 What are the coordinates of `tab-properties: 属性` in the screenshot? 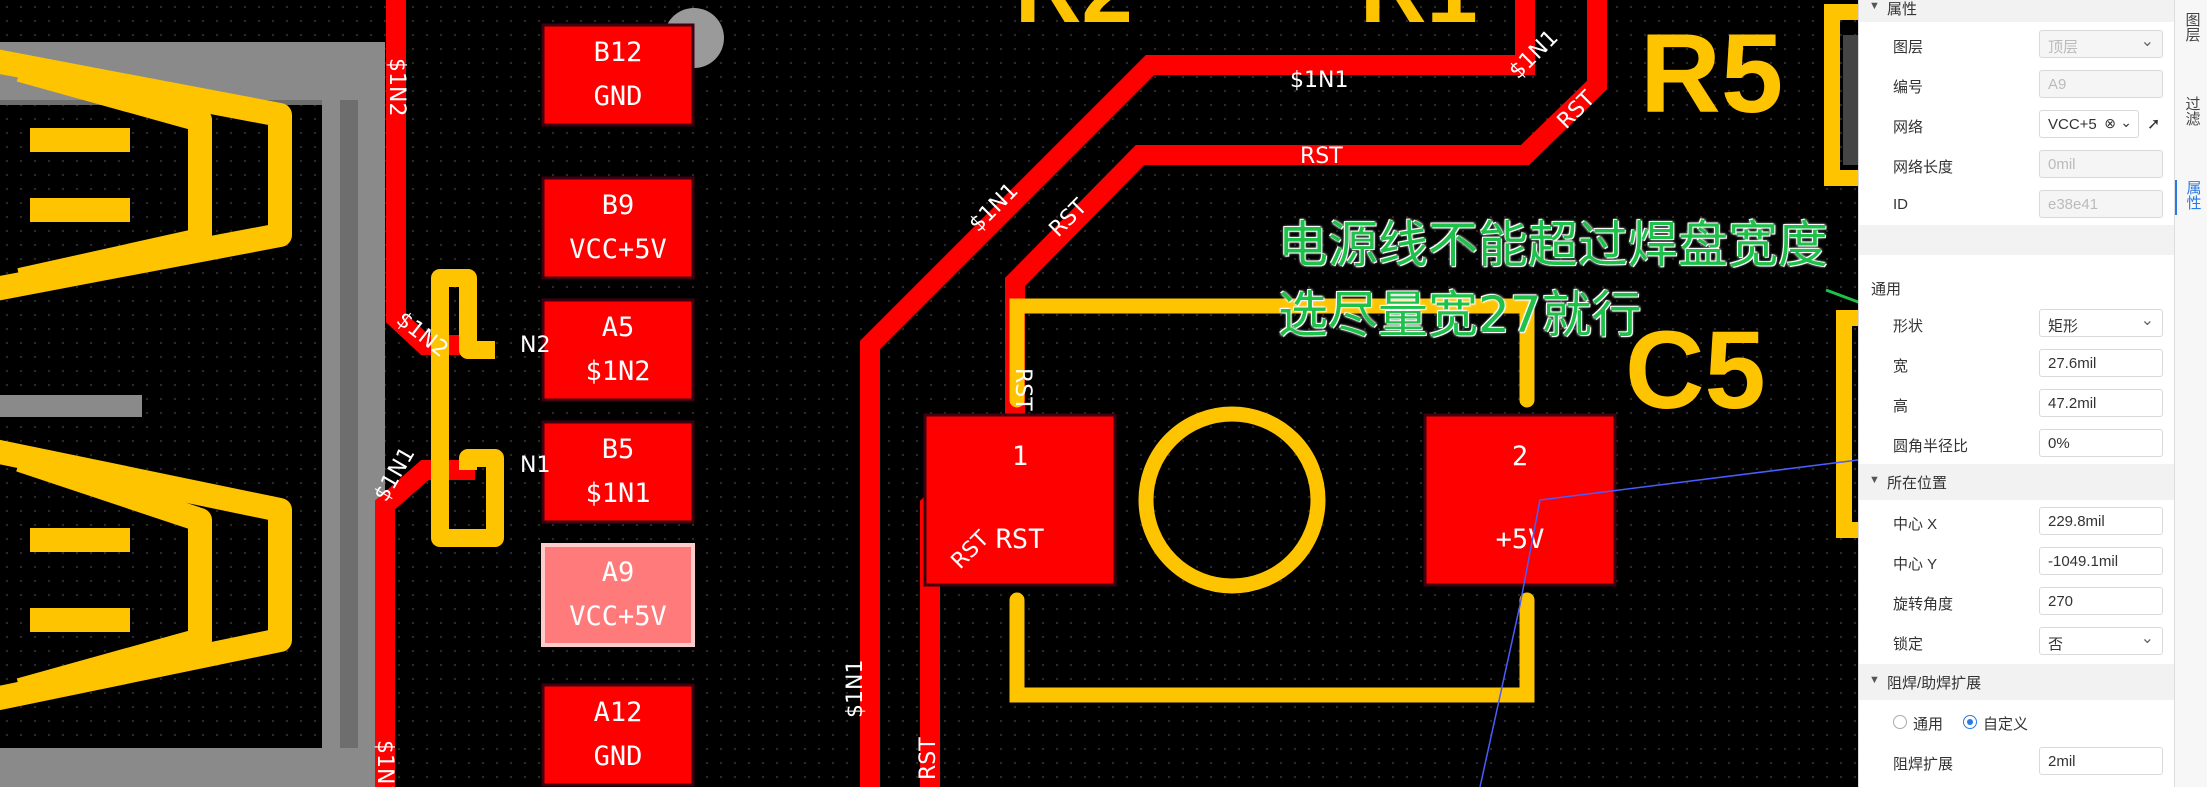 It's located at (2191, 197).